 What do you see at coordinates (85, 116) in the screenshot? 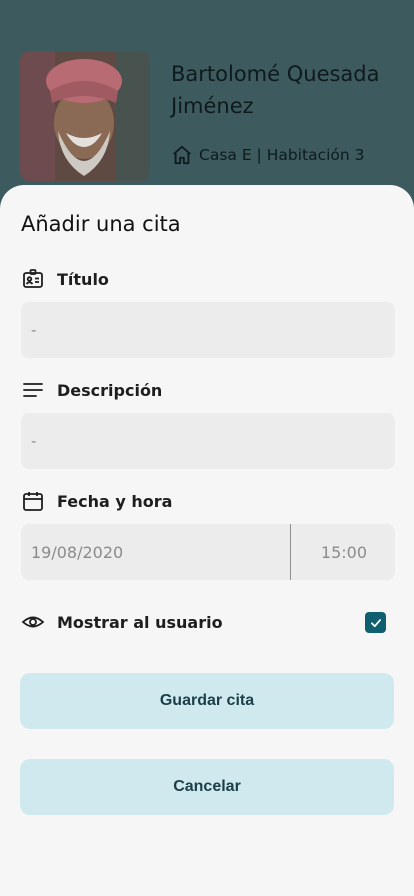
I see `resident-avatar` at bounding box center [85, 116].